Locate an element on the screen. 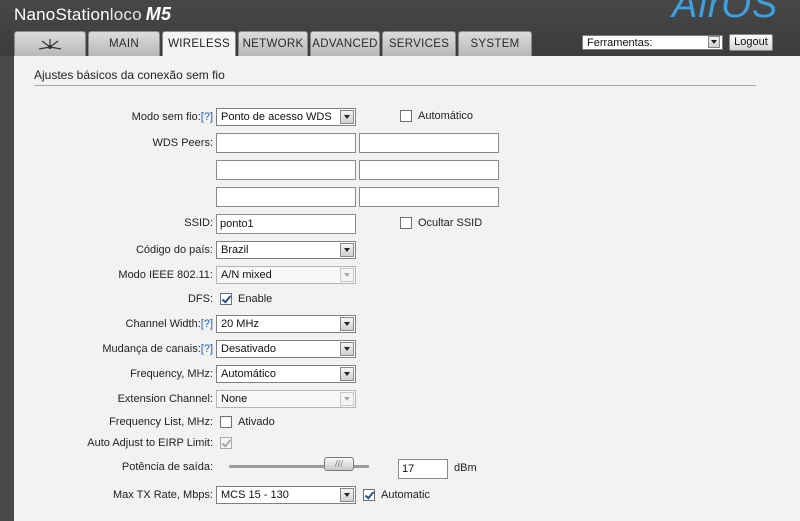 The image size is (800, 521). brand-light: loco is located at coordinates (125, 14).